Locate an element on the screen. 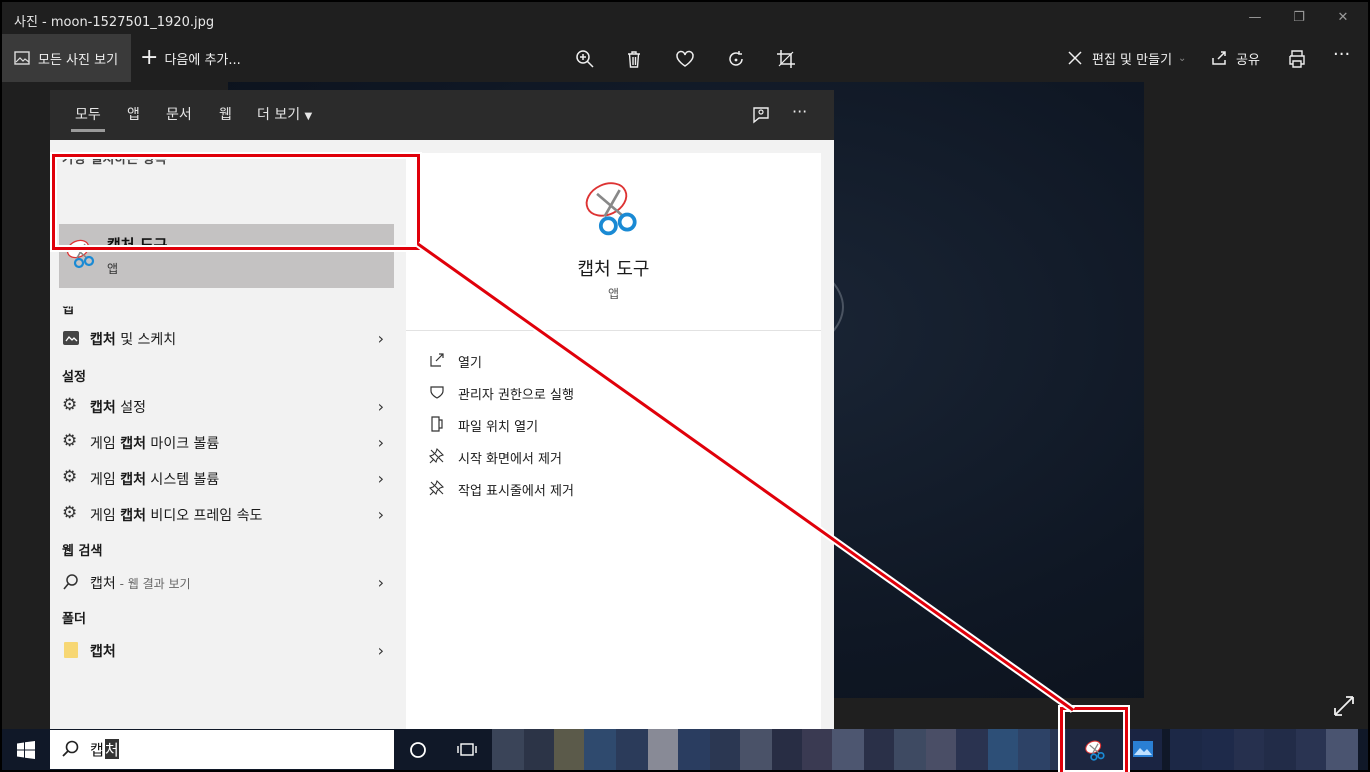 The width and height of the screenshot is (1370, 772). file-location-icon is located at coordinates (437, 424).